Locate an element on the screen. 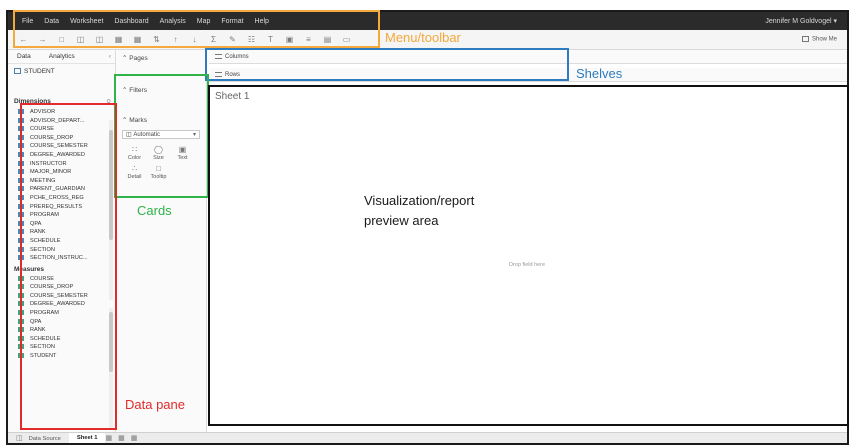 The height and width of the screenshot is (447, 855). show-me-icon is located at coordinates (805, 39).